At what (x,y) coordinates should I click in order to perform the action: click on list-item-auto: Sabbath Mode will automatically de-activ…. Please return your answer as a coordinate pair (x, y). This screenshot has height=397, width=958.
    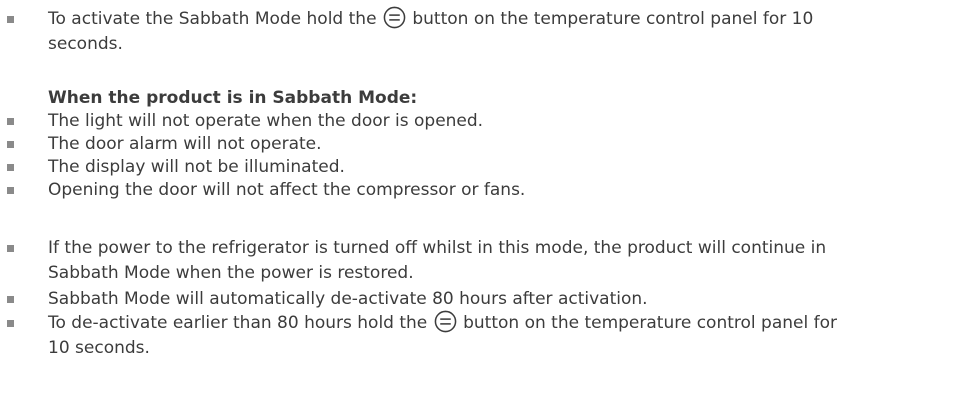
    Looking at the image, I should click on (348, 299).